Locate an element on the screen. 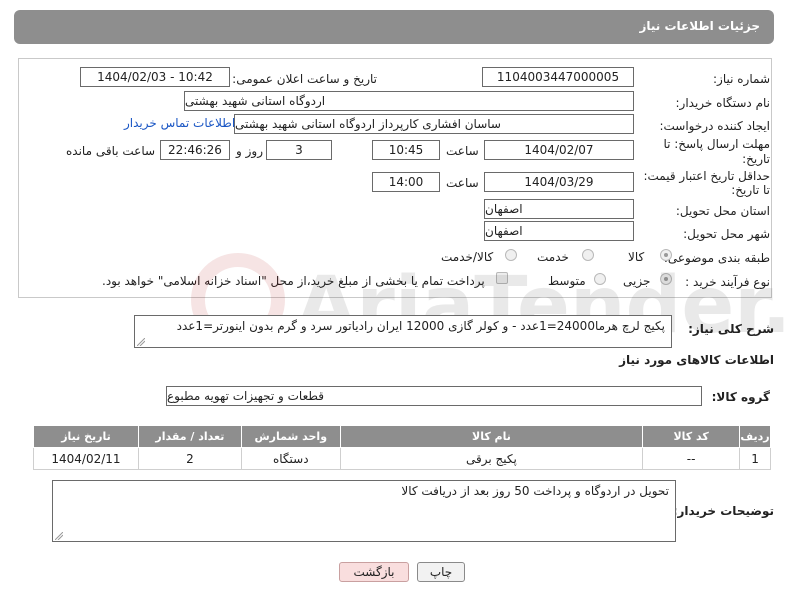 The width and height of the screenshot is (788, 598). need-number-label: شماره نیاز: is located at coordinates (741, 79).